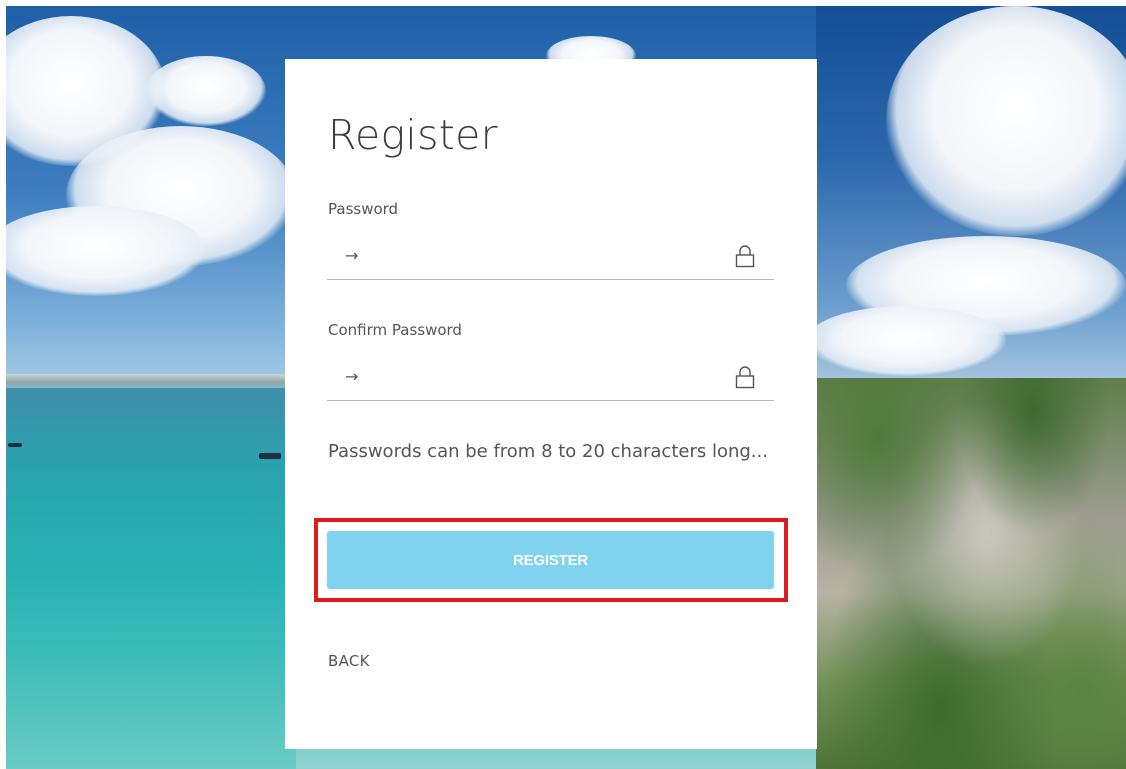  Describe the element at coordinates (541, 378) in the screenshot. I see `confirm-password-input` at that location.